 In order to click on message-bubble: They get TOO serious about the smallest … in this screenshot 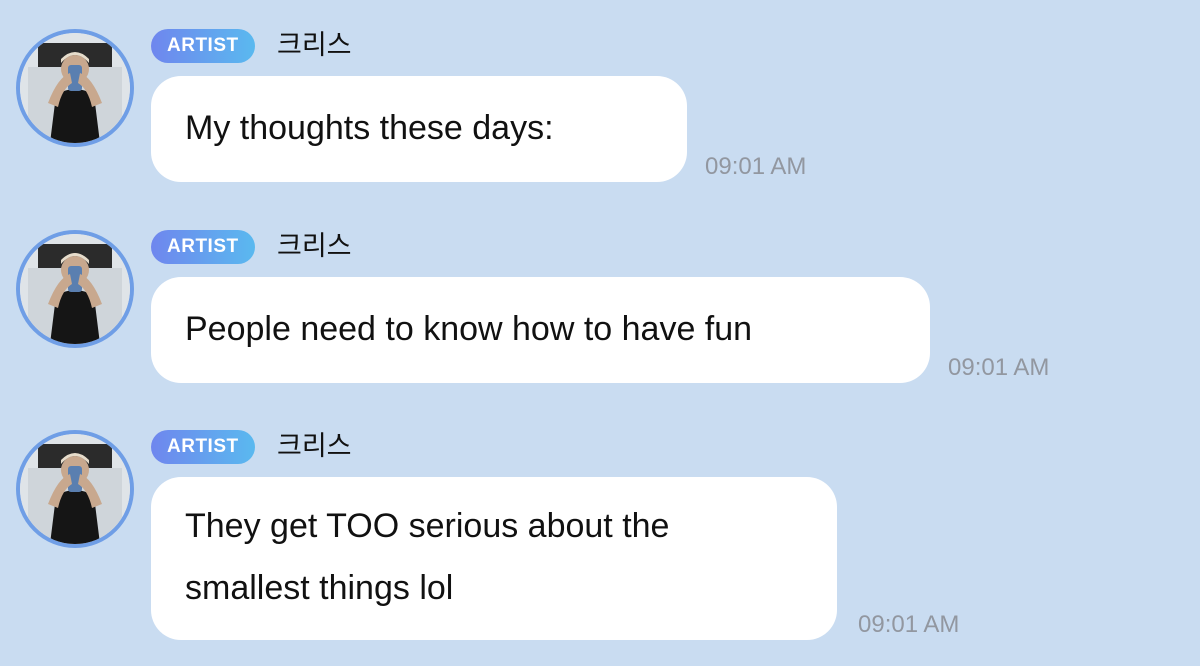, I will do `click(494, 558)`.